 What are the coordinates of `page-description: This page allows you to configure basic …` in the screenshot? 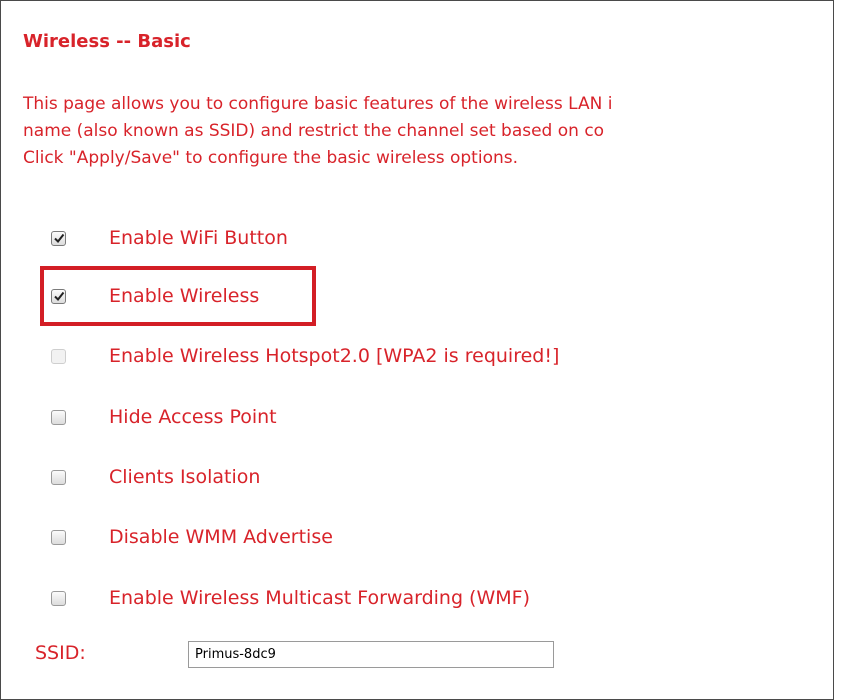 It's located at (428, 131).